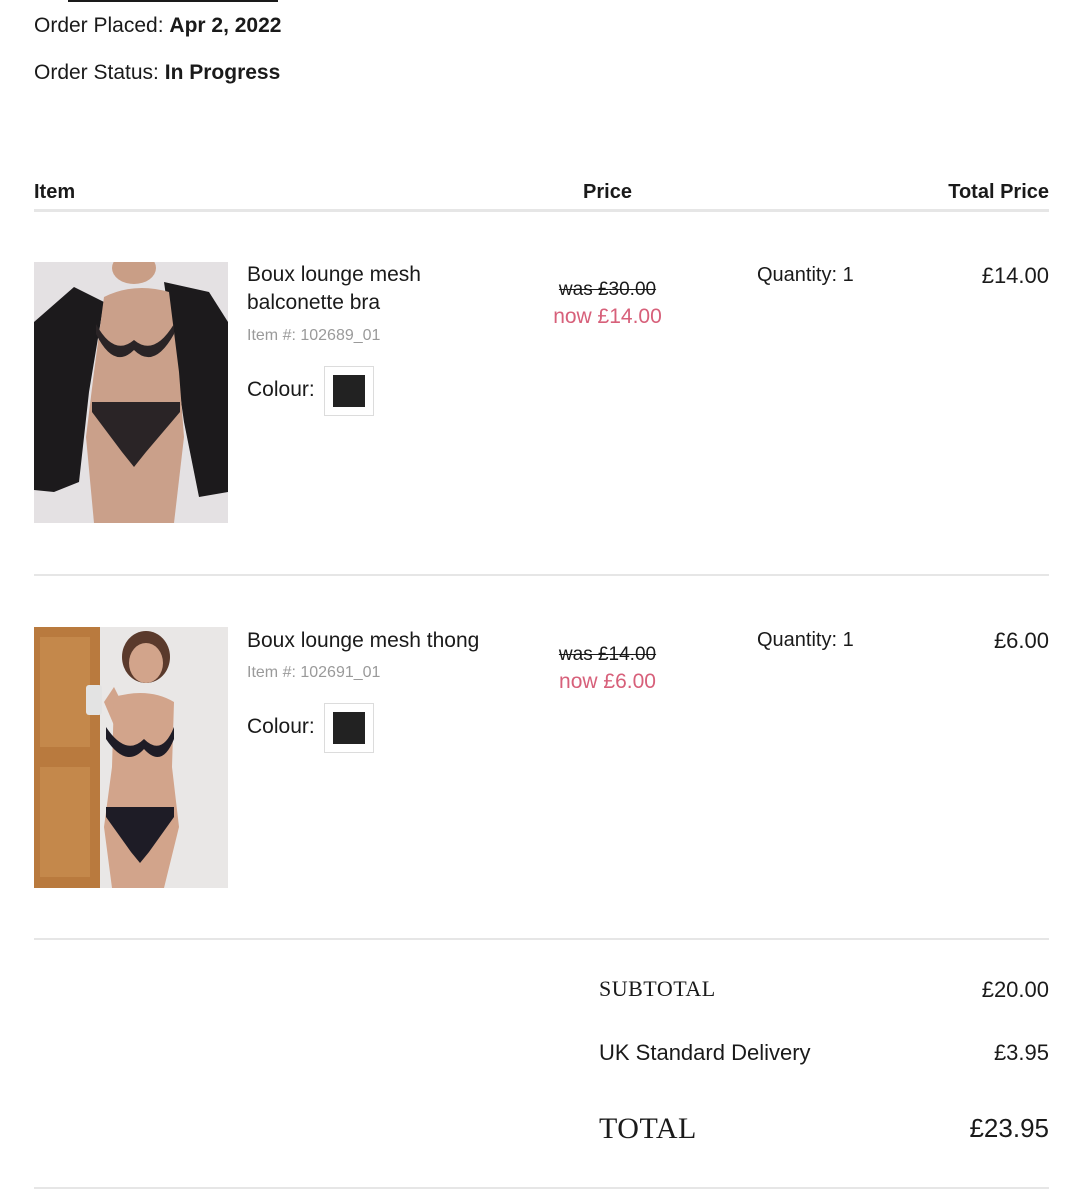  Describe the element at coordinates (541, 210) in the screenshot. I see `header-divider` at that location.